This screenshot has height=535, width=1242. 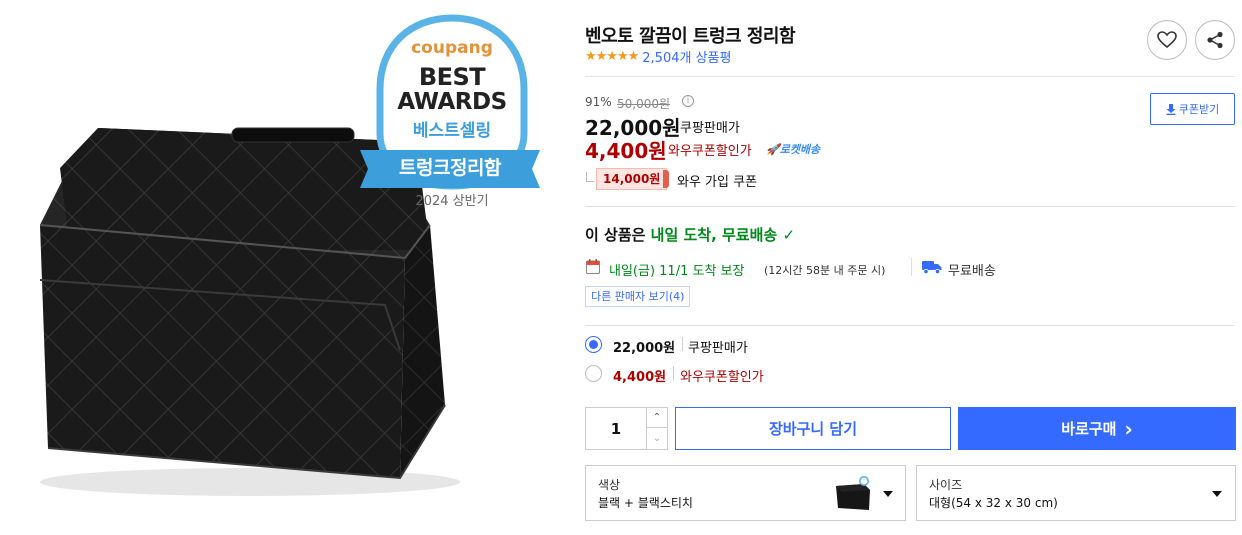 What do you see at coordinates (972, 271) in the screenshot?
I see `free-shipping-label: 무료배송` at bounding box center [972, 271].